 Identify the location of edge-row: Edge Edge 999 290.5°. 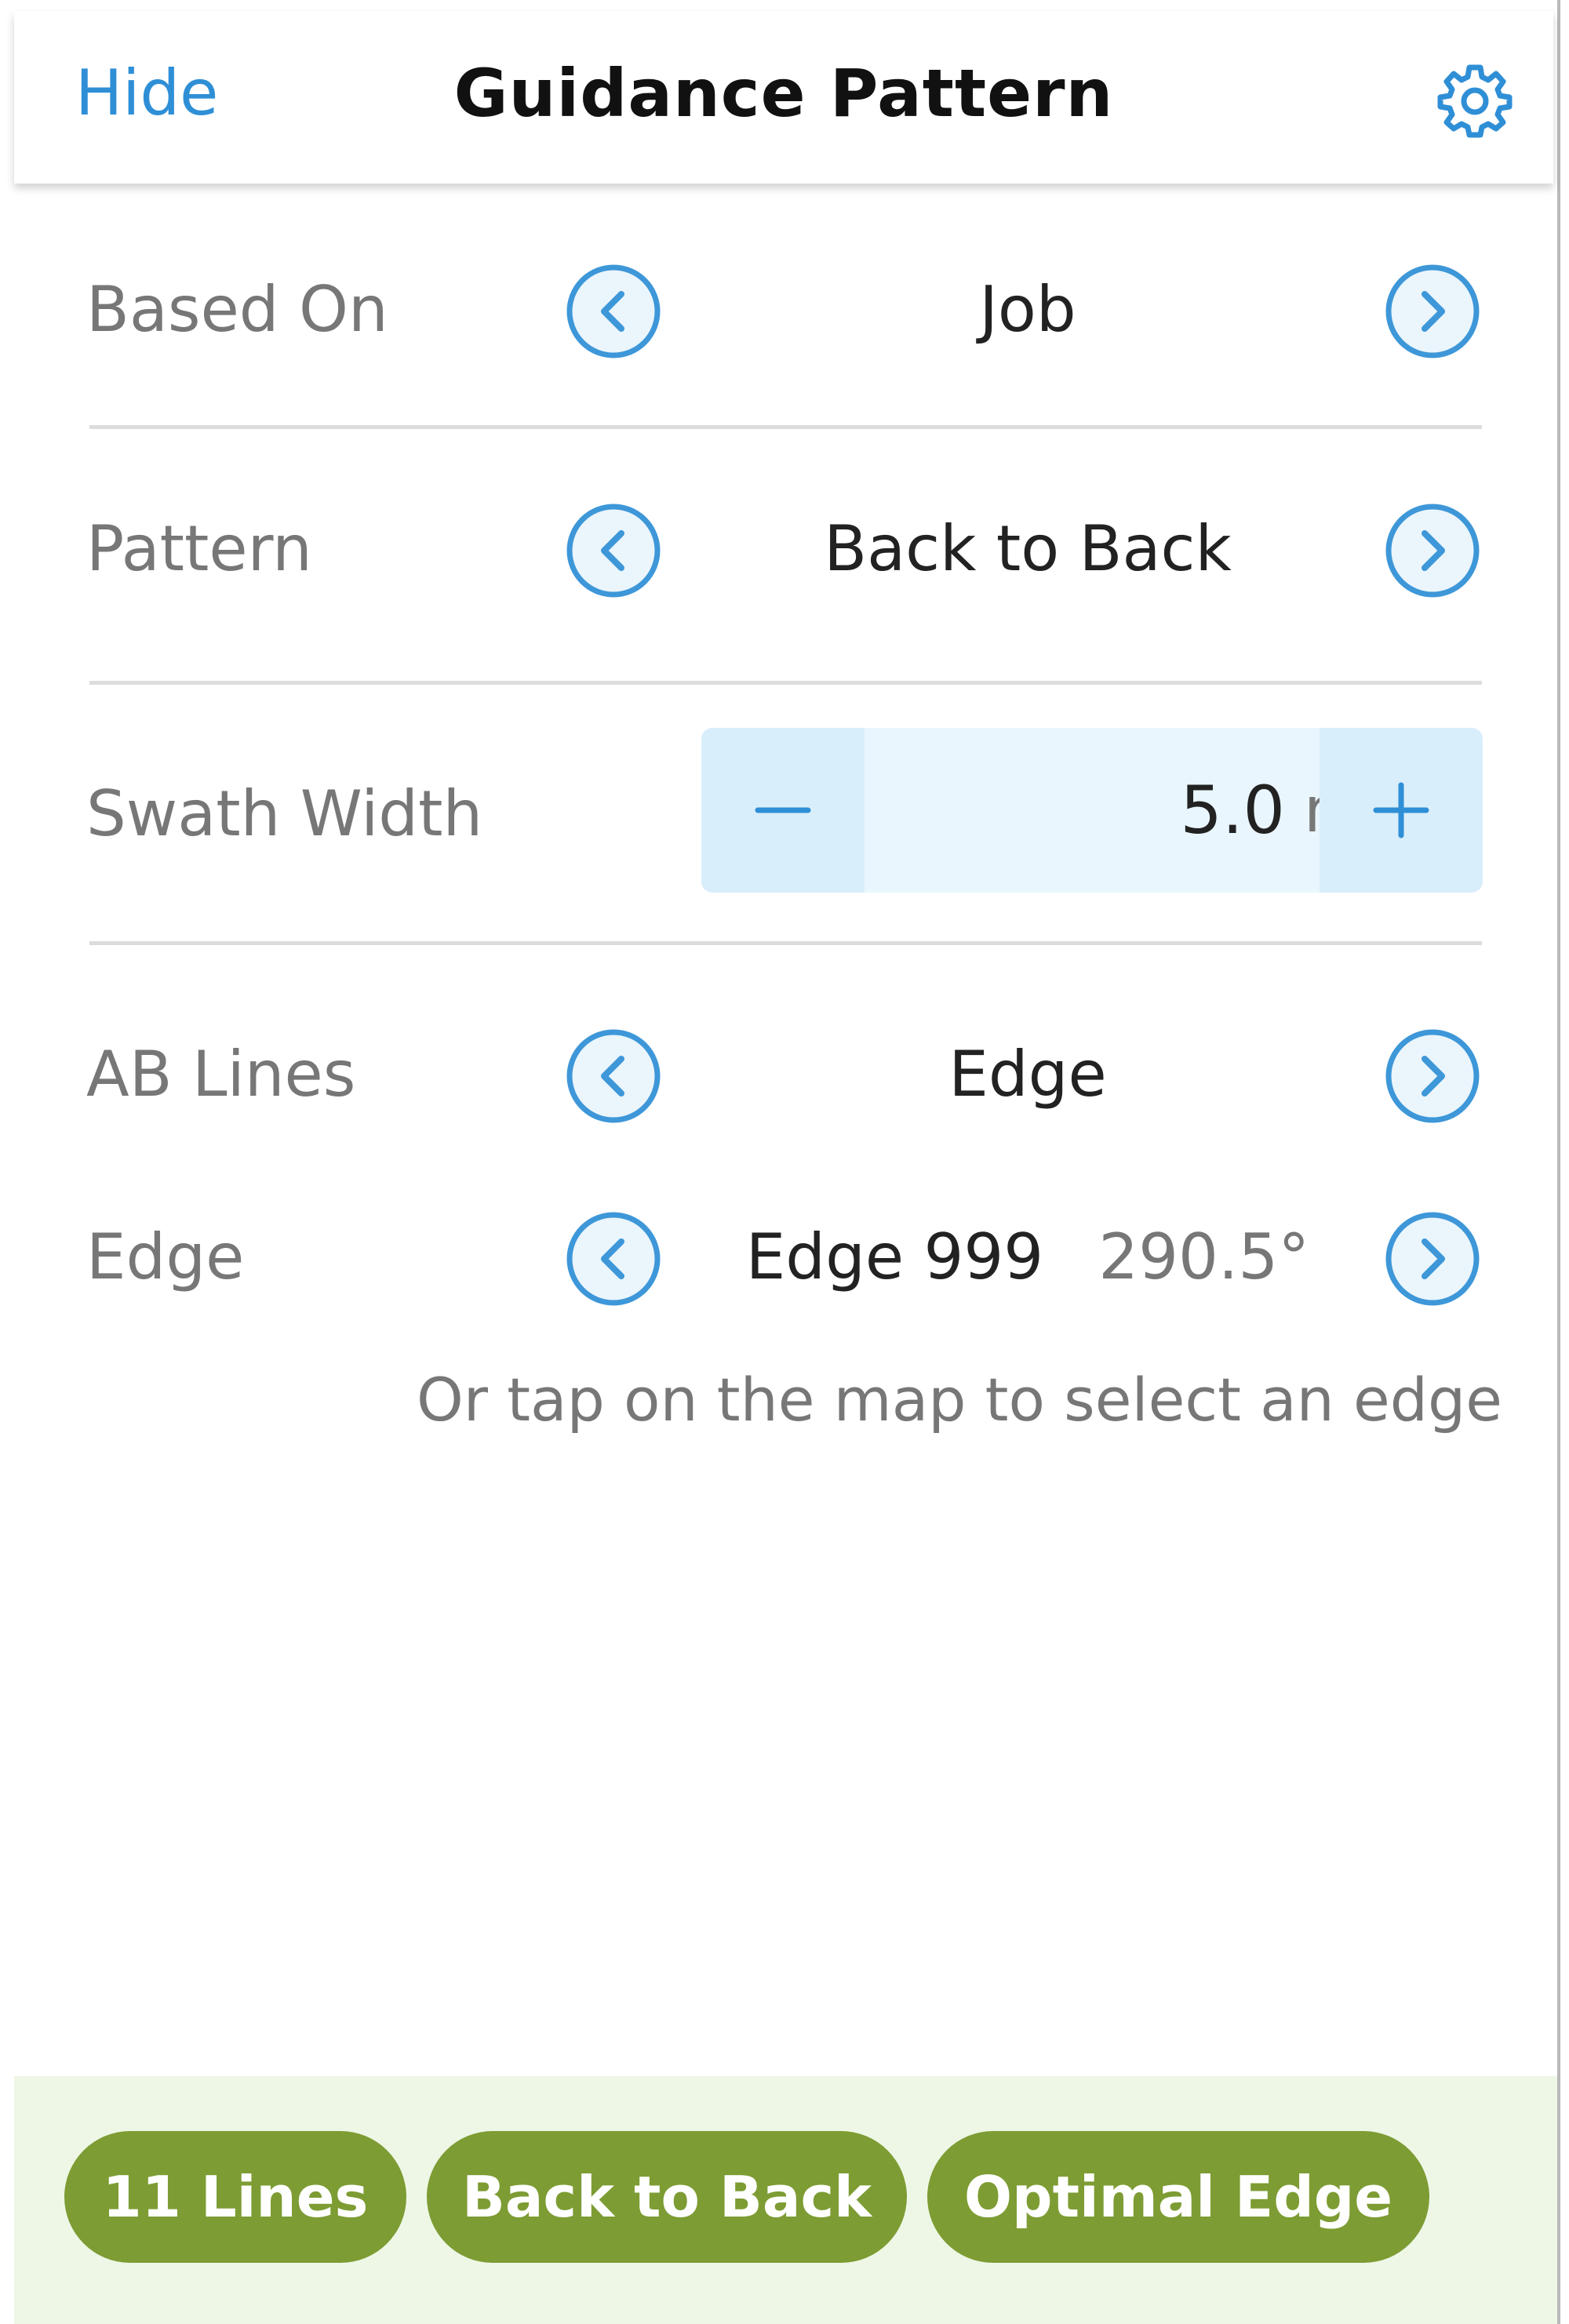
(778, 1261).